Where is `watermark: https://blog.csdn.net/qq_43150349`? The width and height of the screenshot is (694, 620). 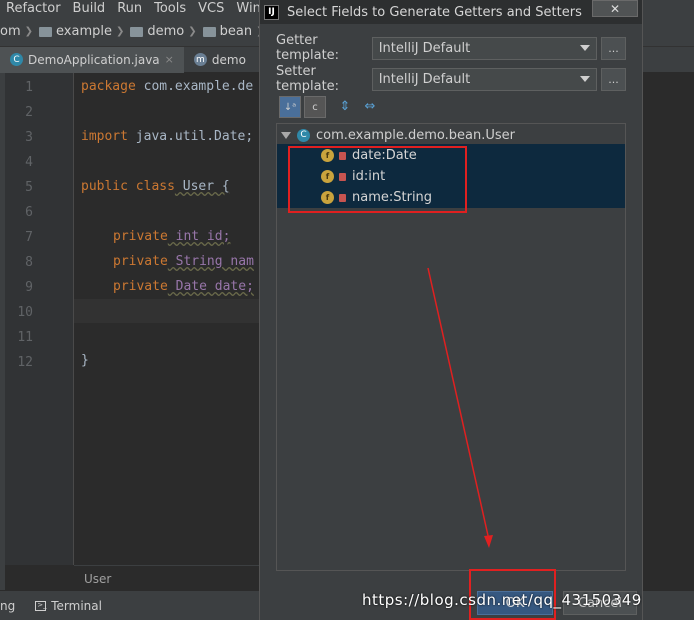 watermark: https://blog.csdn.net/qq_43150349 is located at coordinates (502, 600).